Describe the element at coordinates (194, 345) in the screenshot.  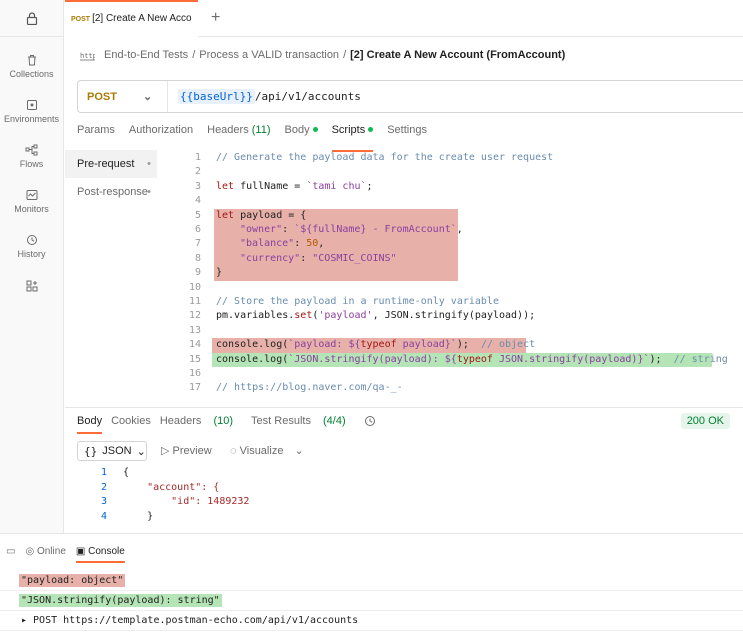
I see `line-number: 14` at that location.